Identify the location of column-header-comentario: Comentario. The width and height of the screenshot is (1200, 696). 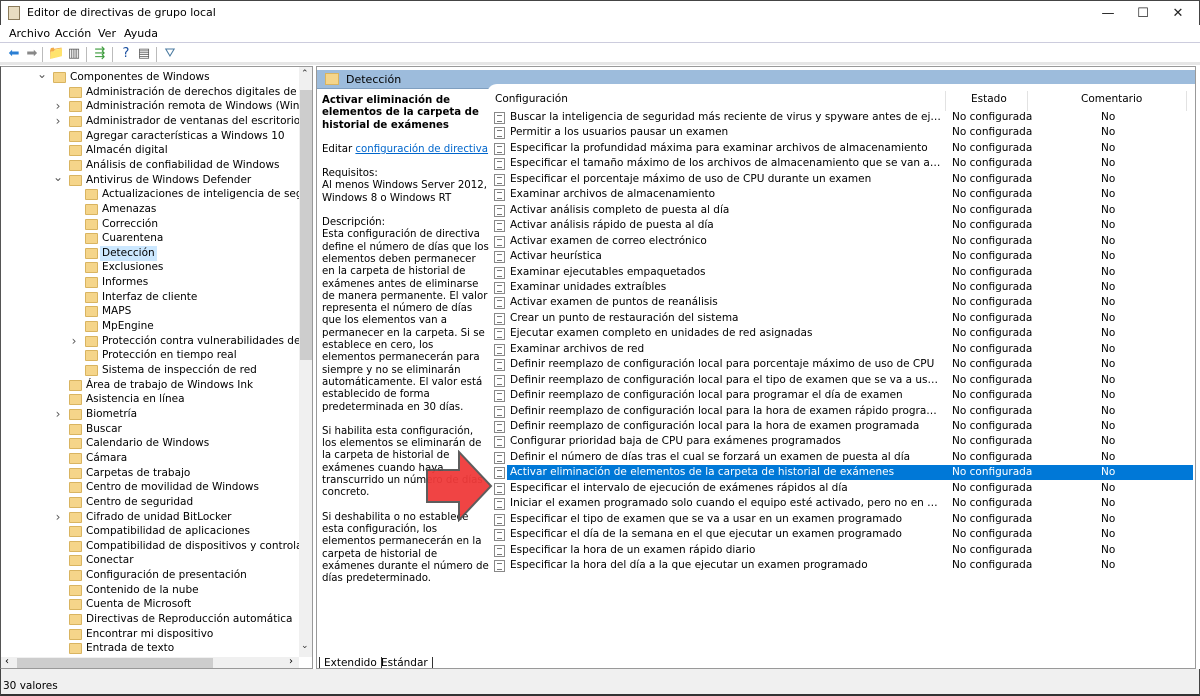
(1111, 101).